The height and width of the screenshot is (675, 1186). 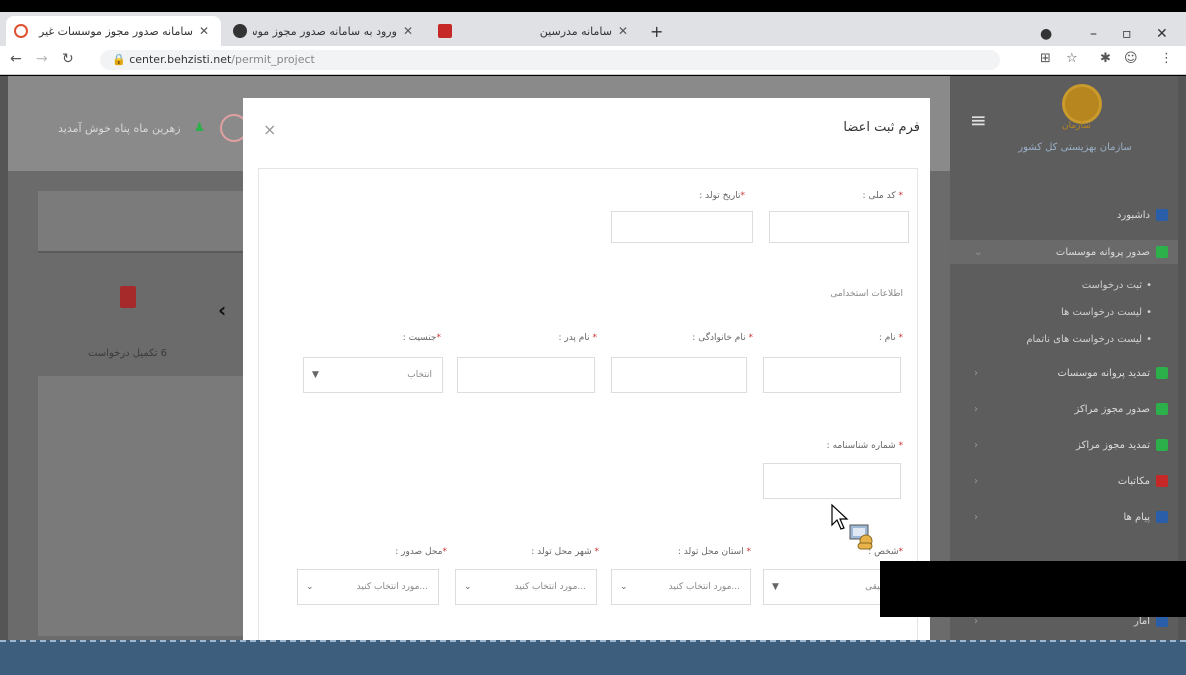 I want to click on url-field: 🔒 center.behzisti.net/permit_project, so click(x=550, y=60).